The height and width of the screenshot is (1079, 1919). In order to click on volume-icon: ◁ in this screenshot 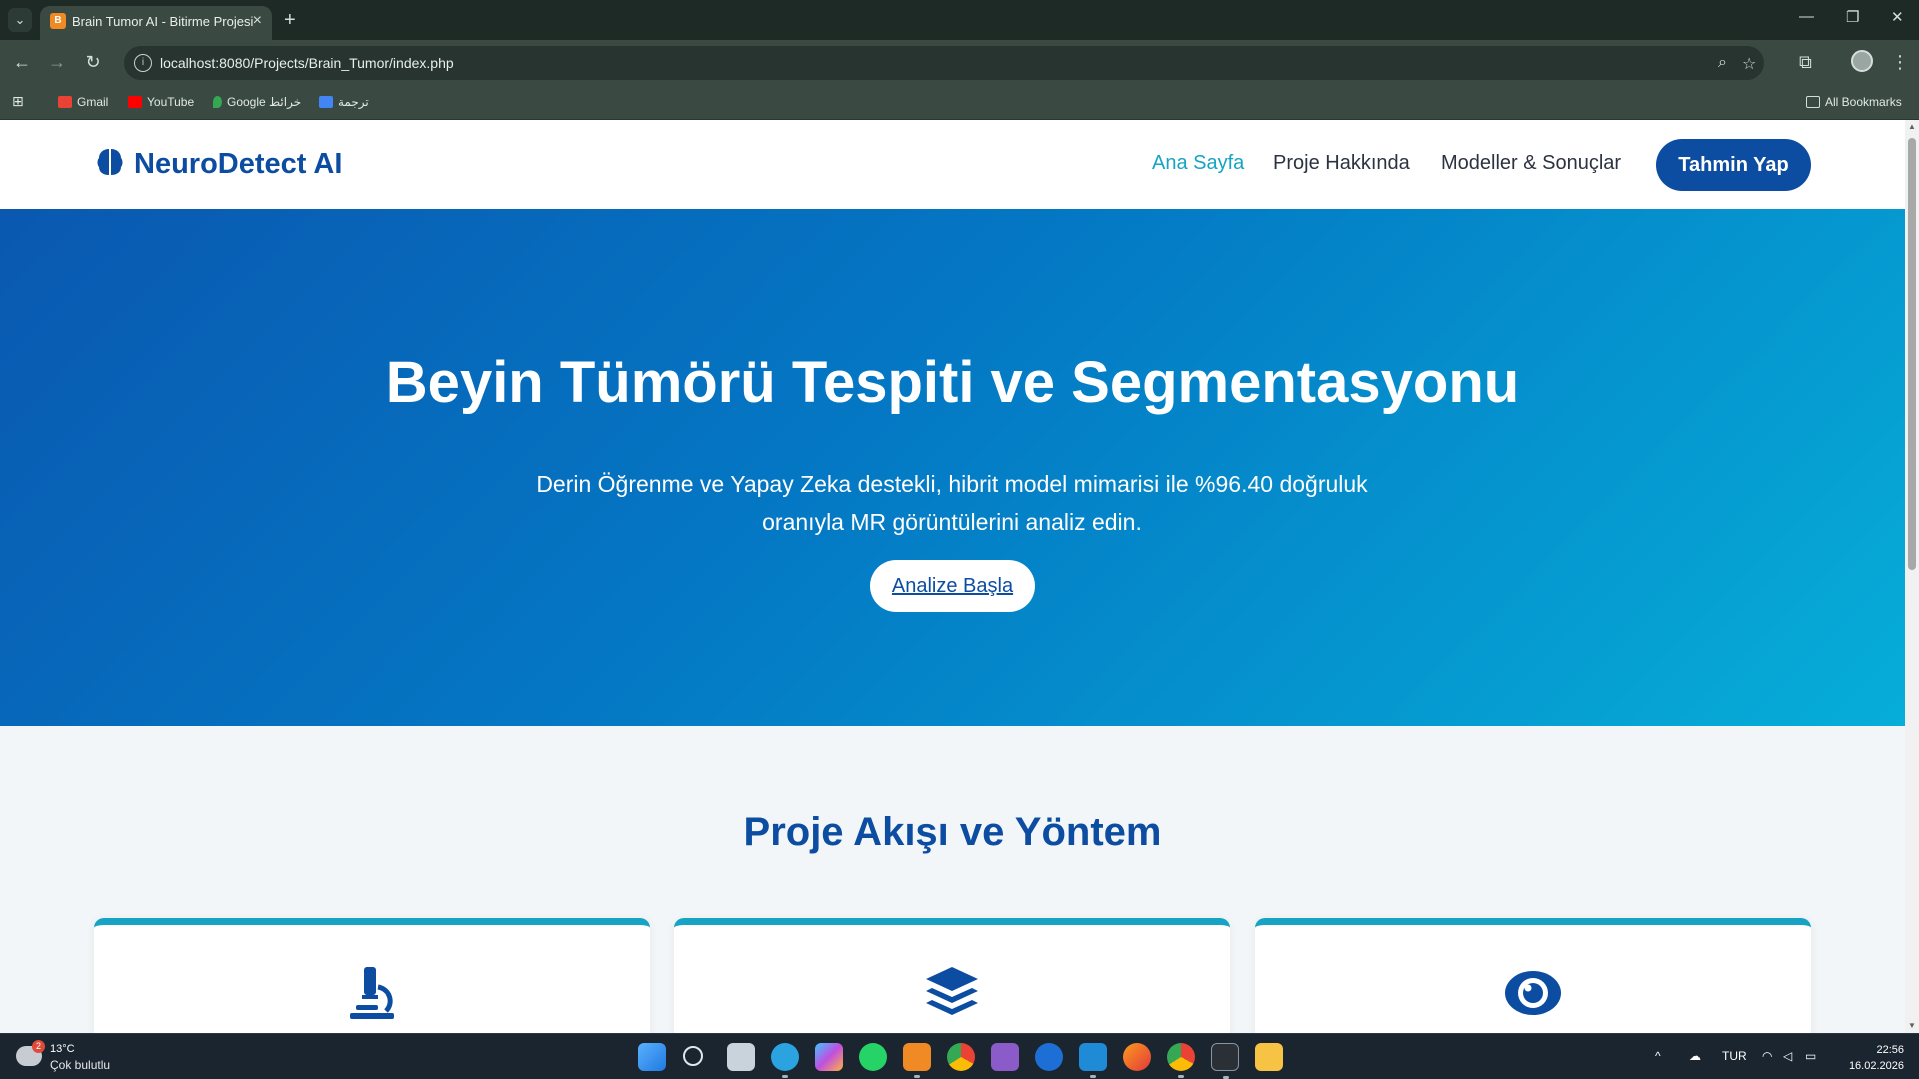, I will do `click(1787, 1056)`.